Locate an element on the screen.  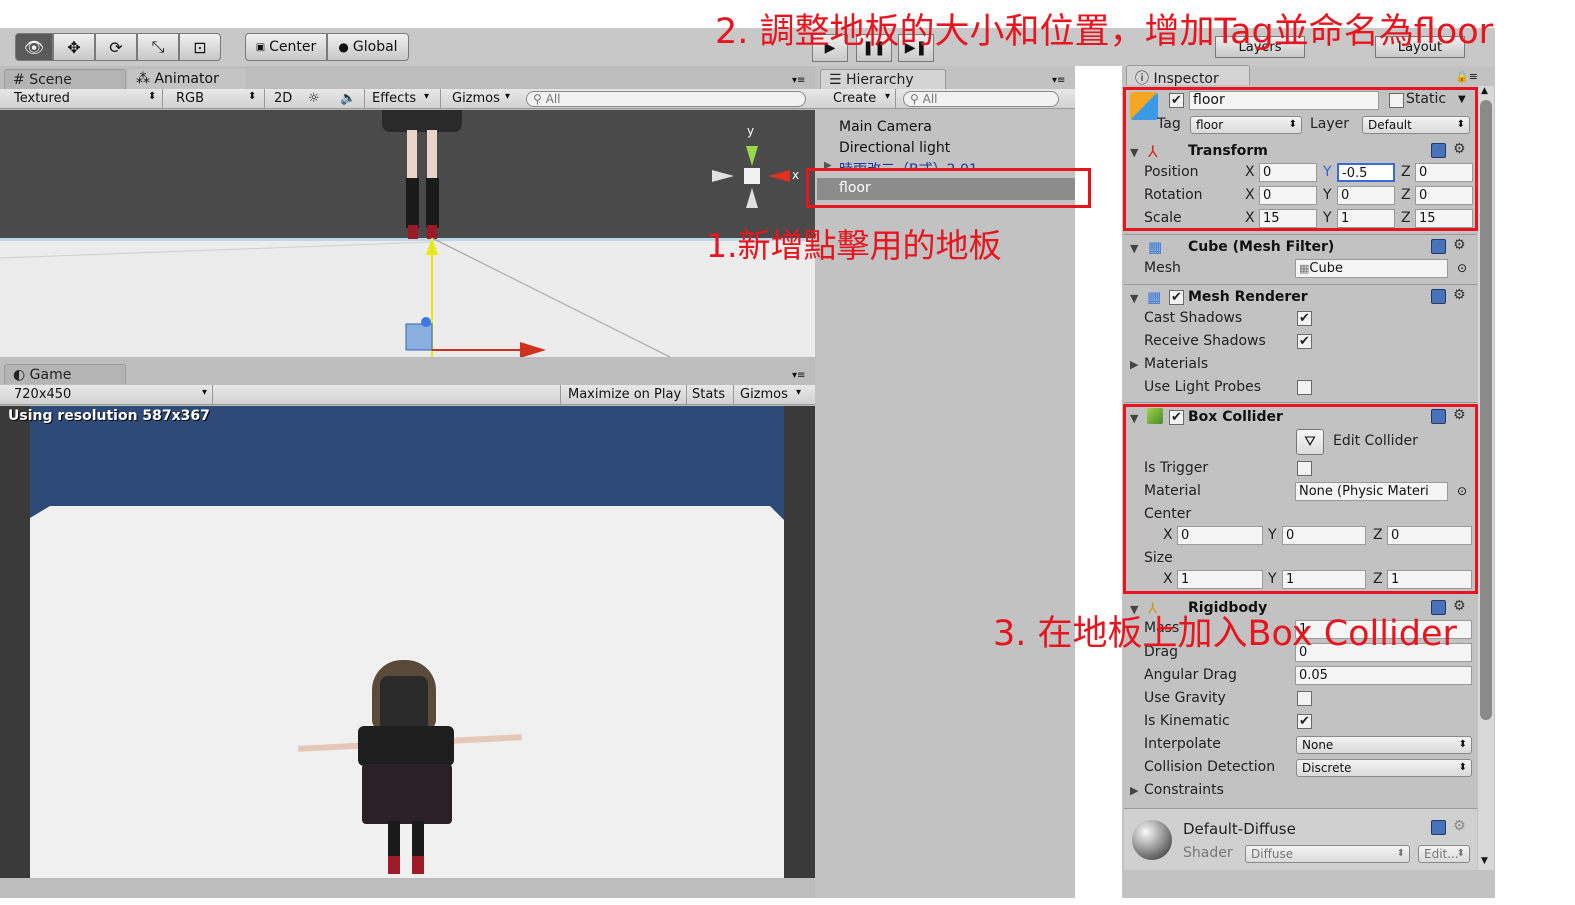
shader-dropdown: Diffuse is located at coordinates (1327, 854).